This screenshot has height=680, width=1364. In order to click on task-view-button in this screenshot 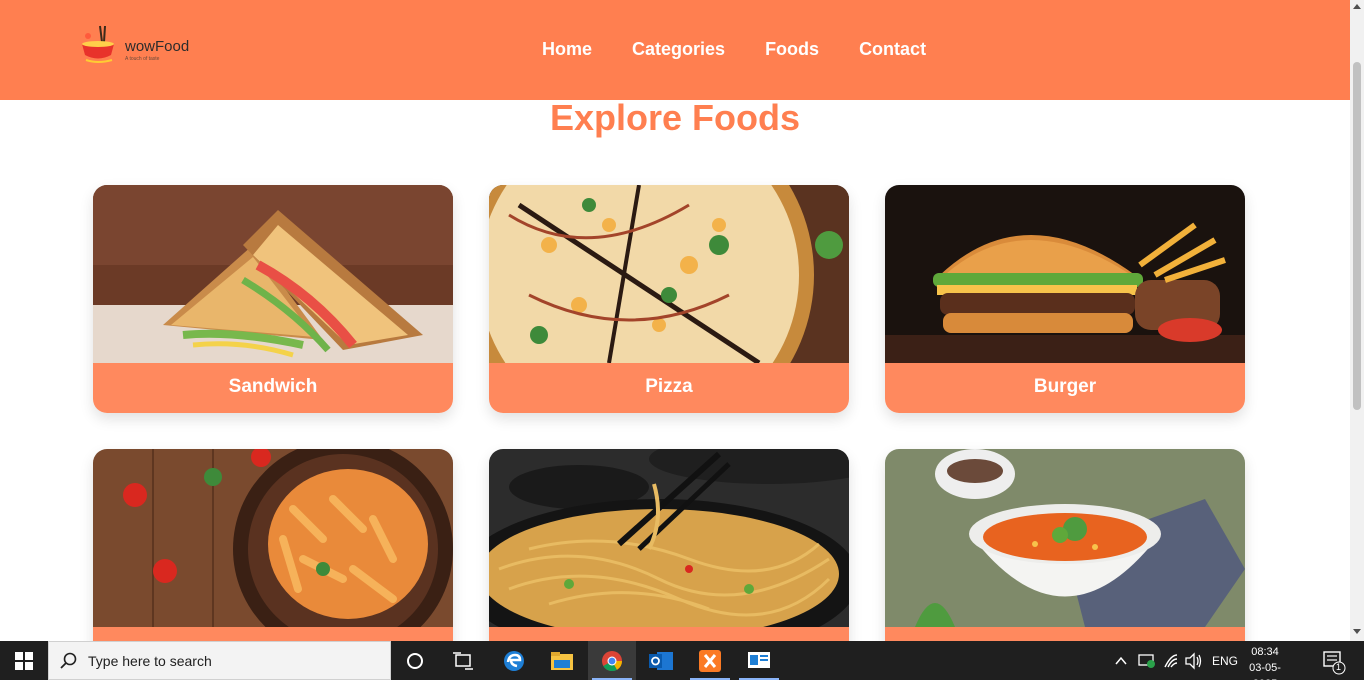, I will do `click(463, 660)`.